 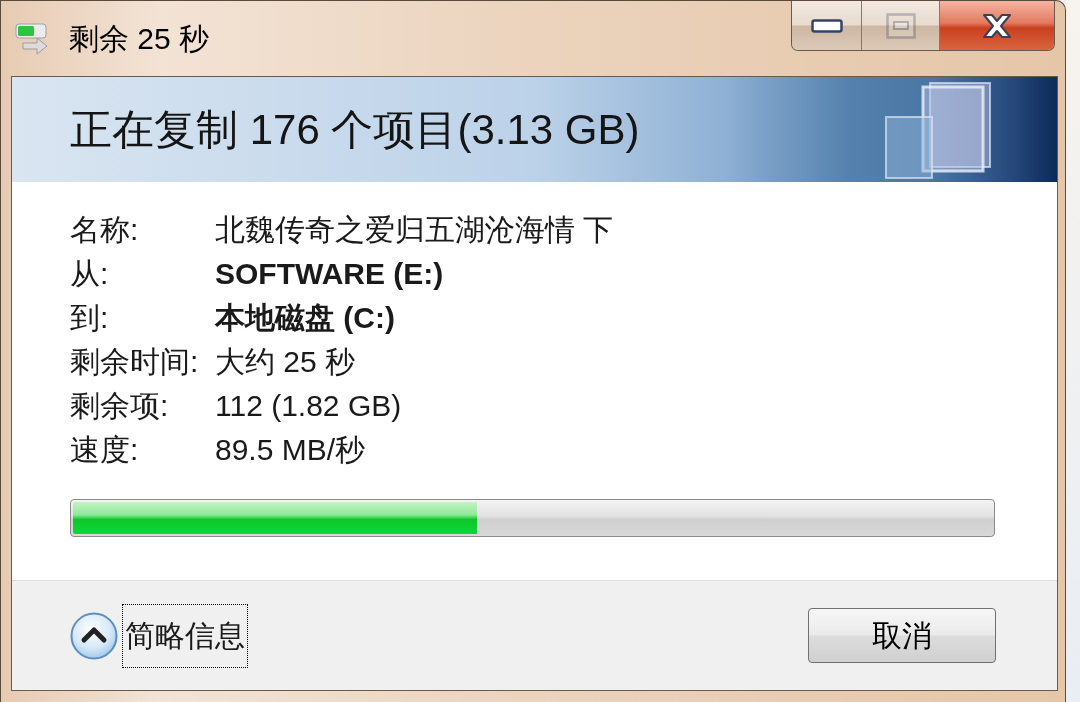 I want to click on minimize-button, so click(x=826, y=25).